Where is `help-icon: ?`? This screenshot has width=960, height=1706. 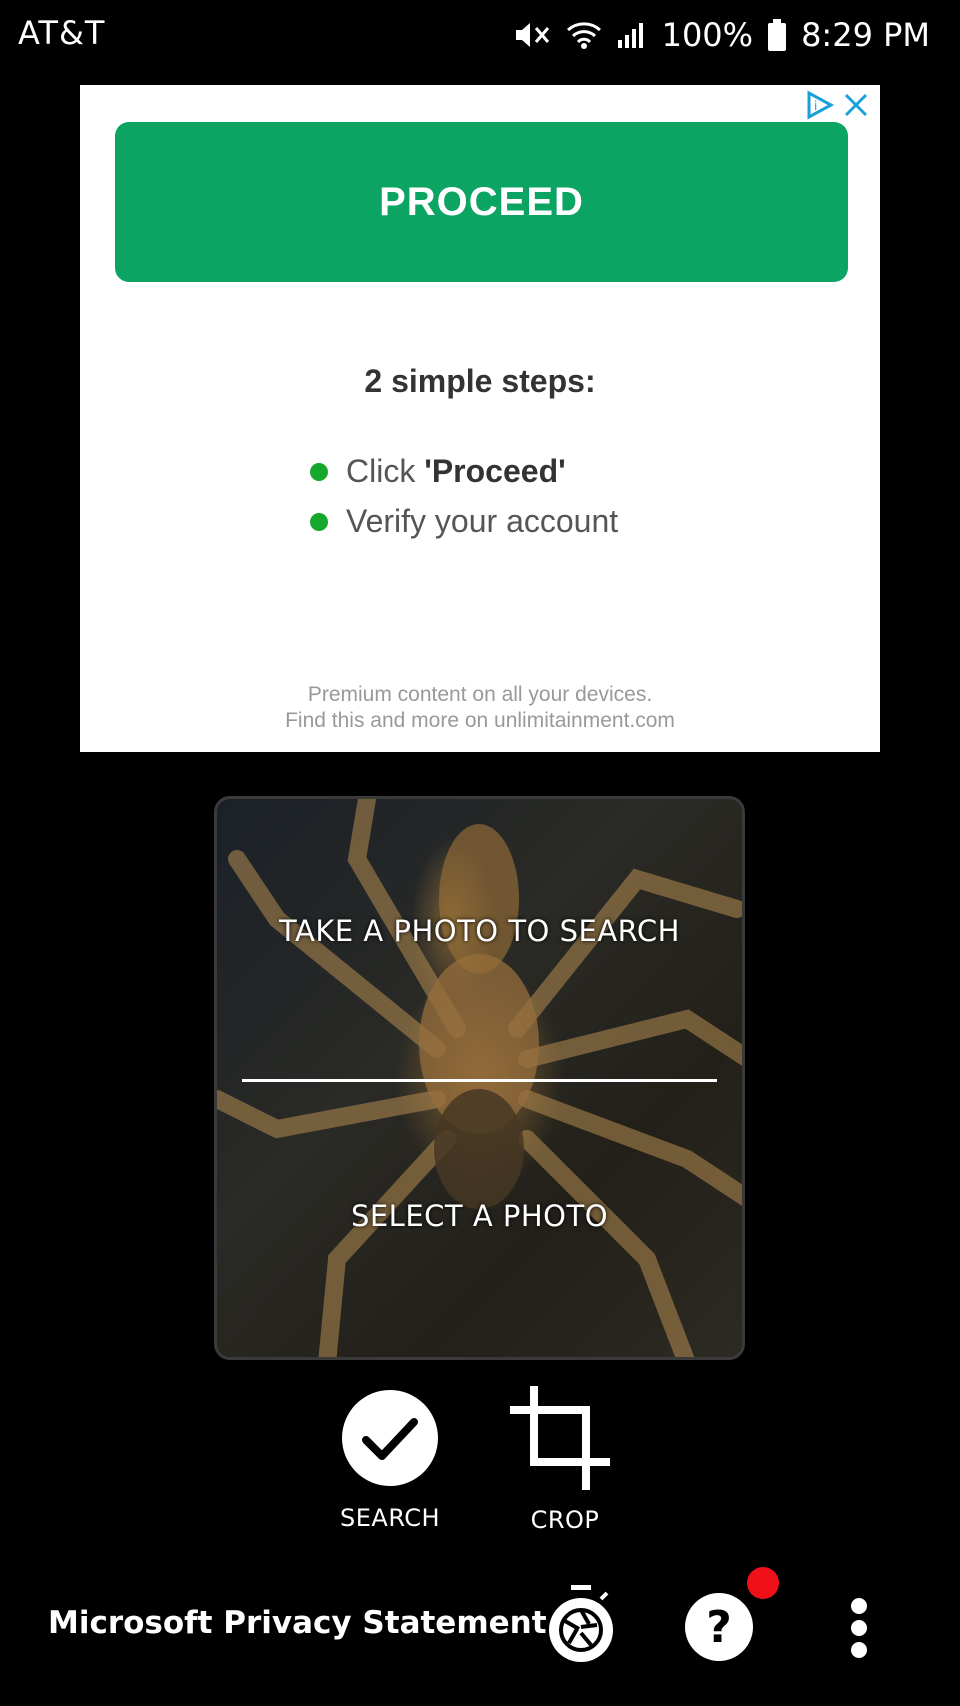
help-icon: ? is located at coordinates (719, 1629).